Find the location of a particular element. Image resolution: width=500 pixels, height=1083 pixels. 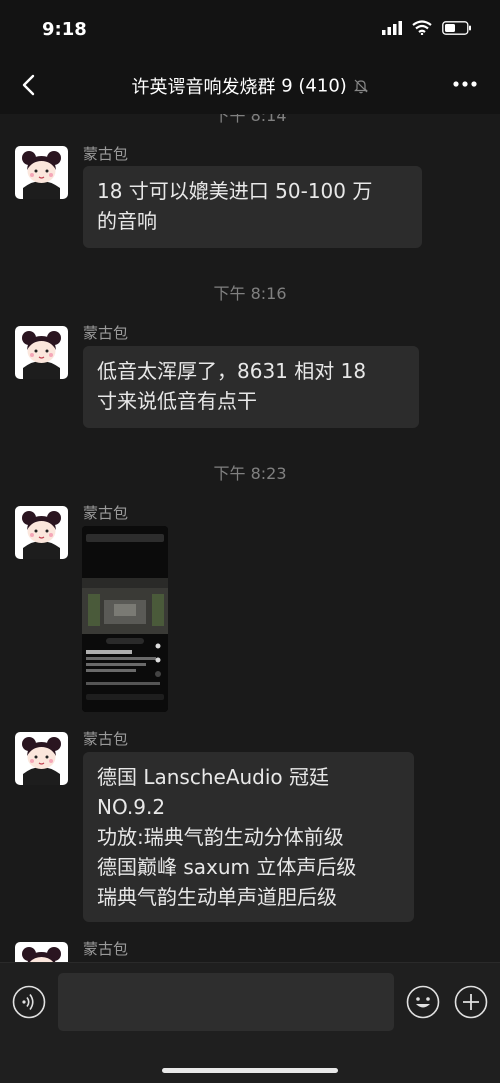

status-time: 9:18 is located at coordinates (64, 29).